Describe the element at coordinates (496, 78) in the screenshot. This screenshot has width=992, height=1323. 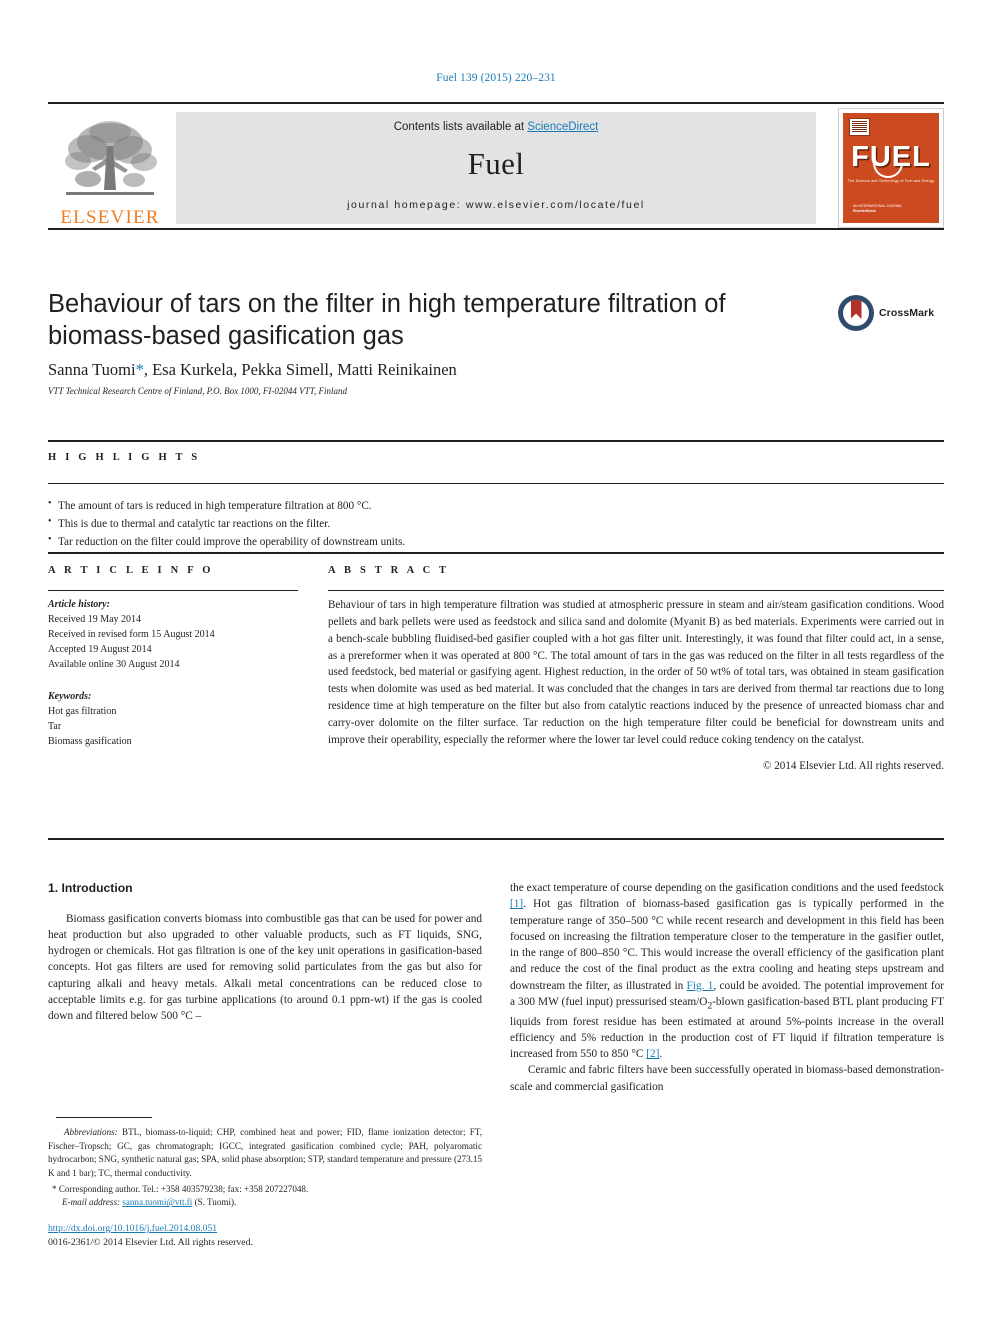
I see `running-head: Fuel 139 (2015) 220–231` at that location.